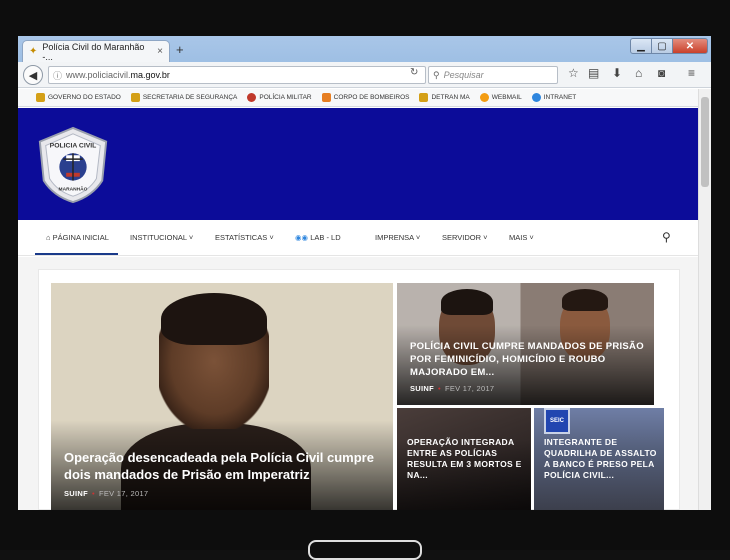  I want to click on window-close-button: ✕, so click(690, 46).